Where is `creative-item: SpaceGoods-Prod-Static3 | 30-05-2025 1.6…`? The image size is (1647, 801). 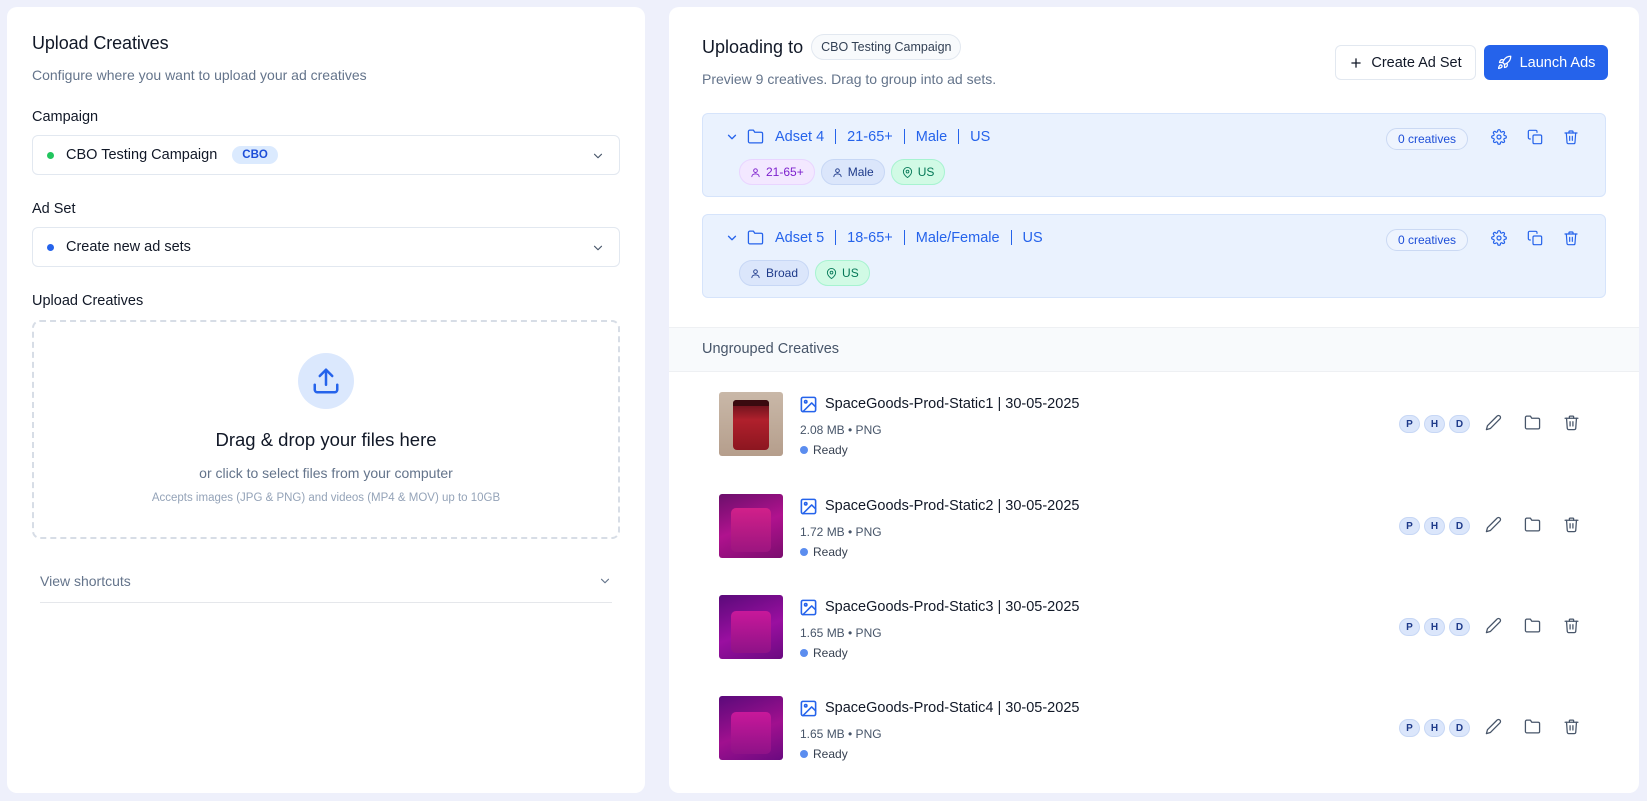
creative-item: SpaceGoods-Prod-Static3 | 30-05-2025 1.6… is located at coordinates (1149, 628).